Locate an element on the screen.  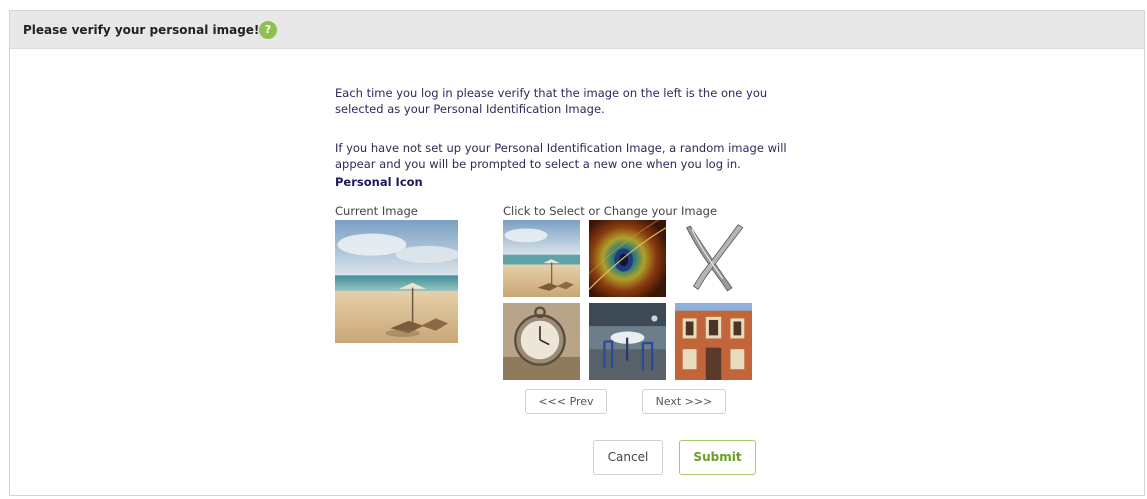
current-image is located at coordinates (396, 281).